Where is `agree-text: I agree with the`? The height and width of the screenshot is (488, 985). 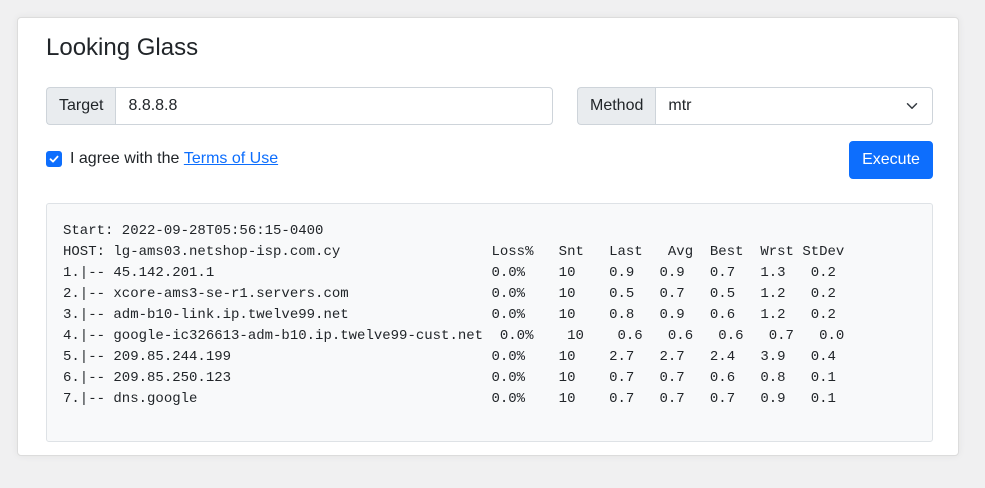
agree-text: I agree with the is located at coordinates (127, 158).